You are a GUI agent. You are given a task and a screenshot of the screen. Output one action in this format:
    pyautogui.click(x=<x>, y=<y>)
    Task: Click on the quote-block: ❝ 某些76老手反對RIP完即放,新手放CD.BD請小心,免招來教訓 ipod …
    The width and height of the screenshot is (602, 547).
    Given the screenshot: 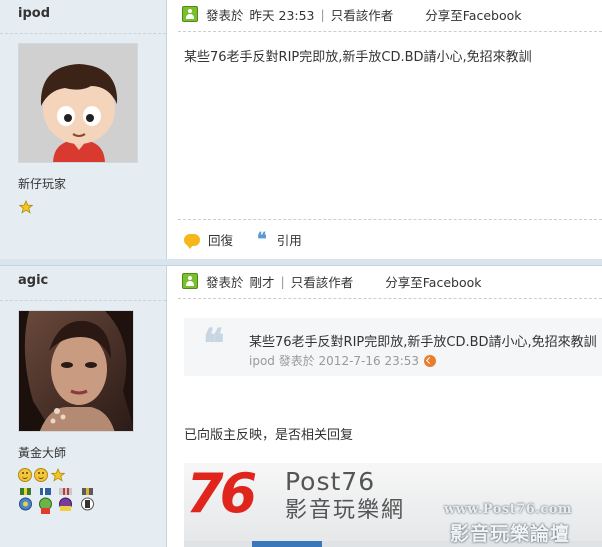 What is the action you would take?
    pyautogui.click(x=393, y=347)
    